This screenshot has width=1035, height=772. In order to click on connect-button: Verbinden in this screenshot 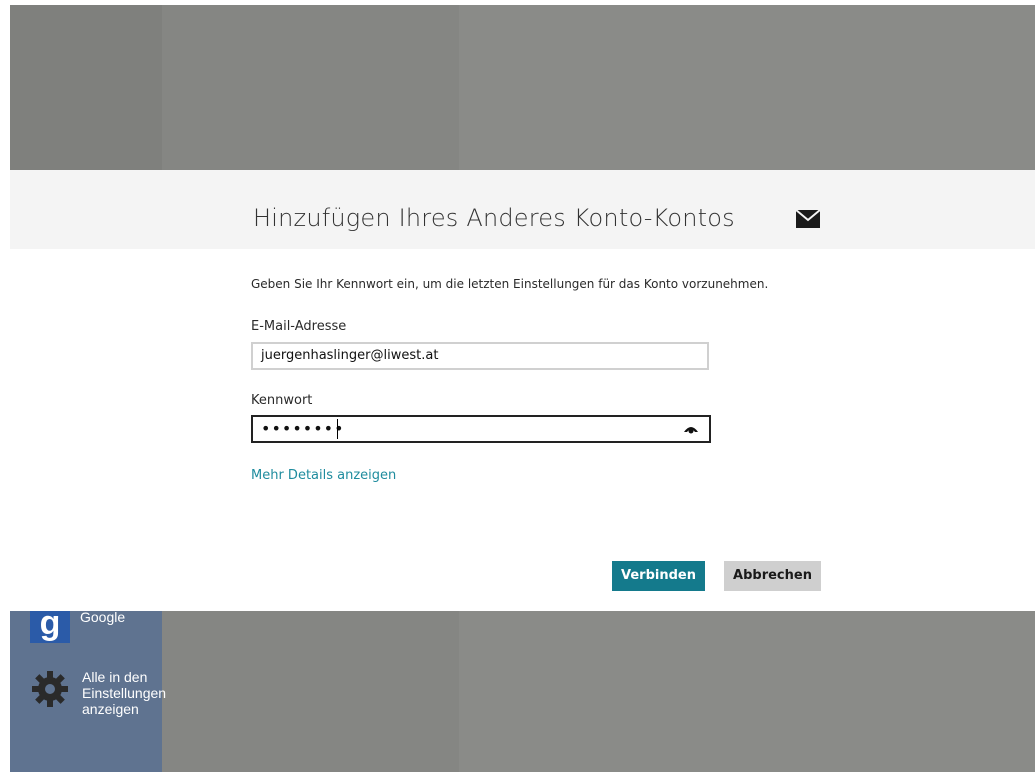, I will do `click(658, 576)`.